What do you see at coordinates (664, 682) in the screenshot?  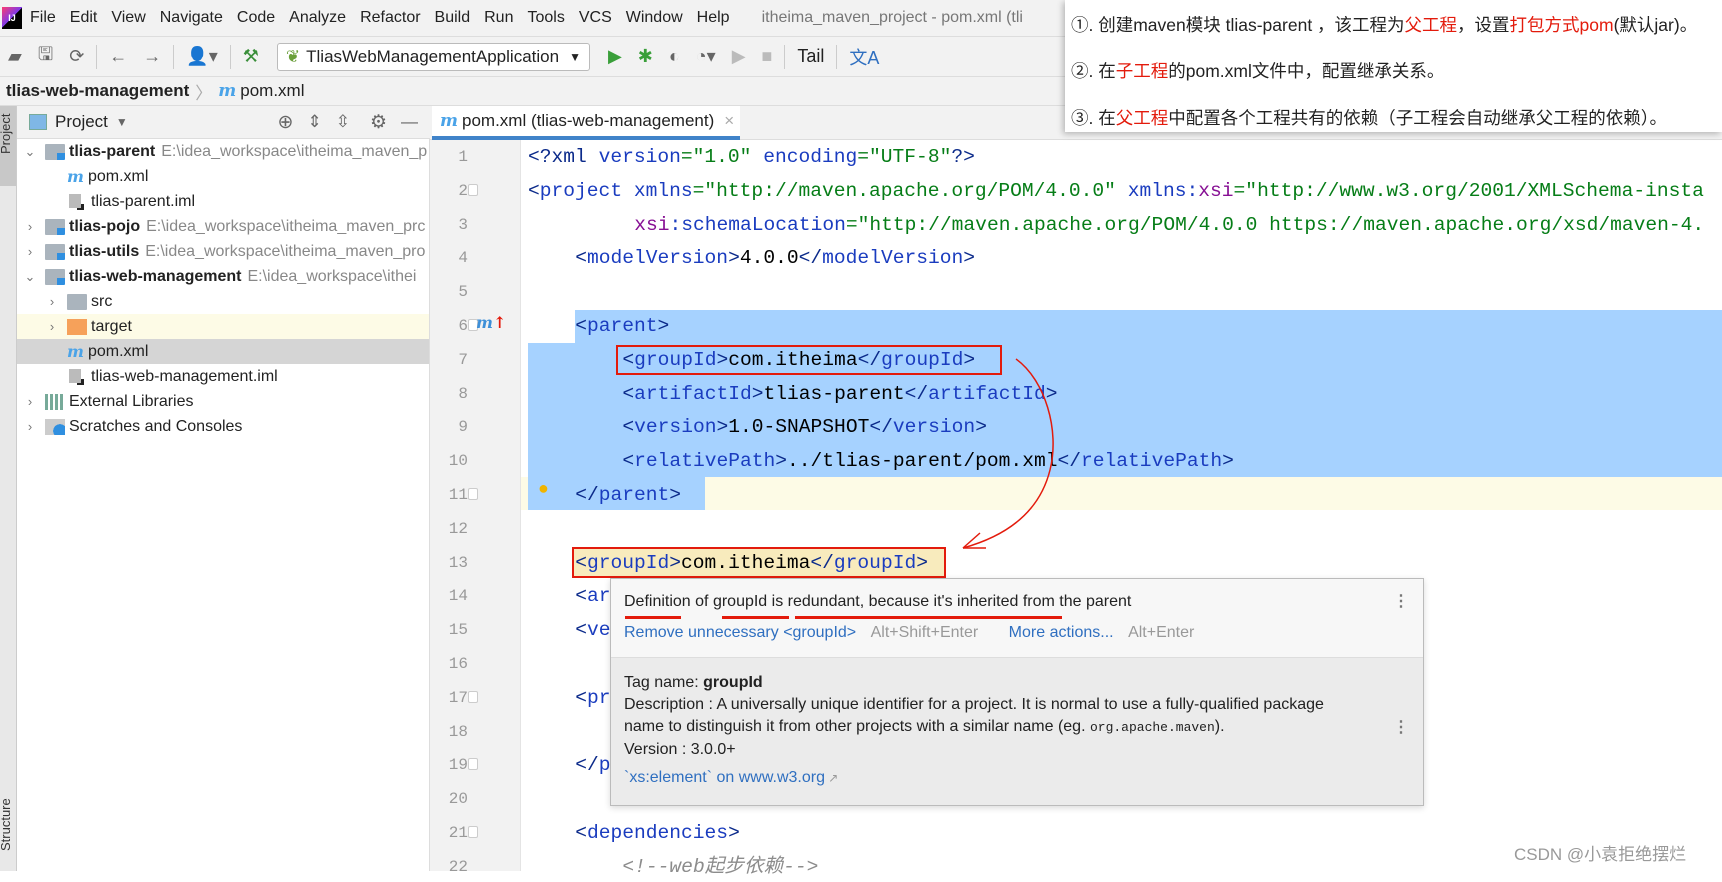 I see `tag-name-label: Tag name:` at bounding box center [664, 682].